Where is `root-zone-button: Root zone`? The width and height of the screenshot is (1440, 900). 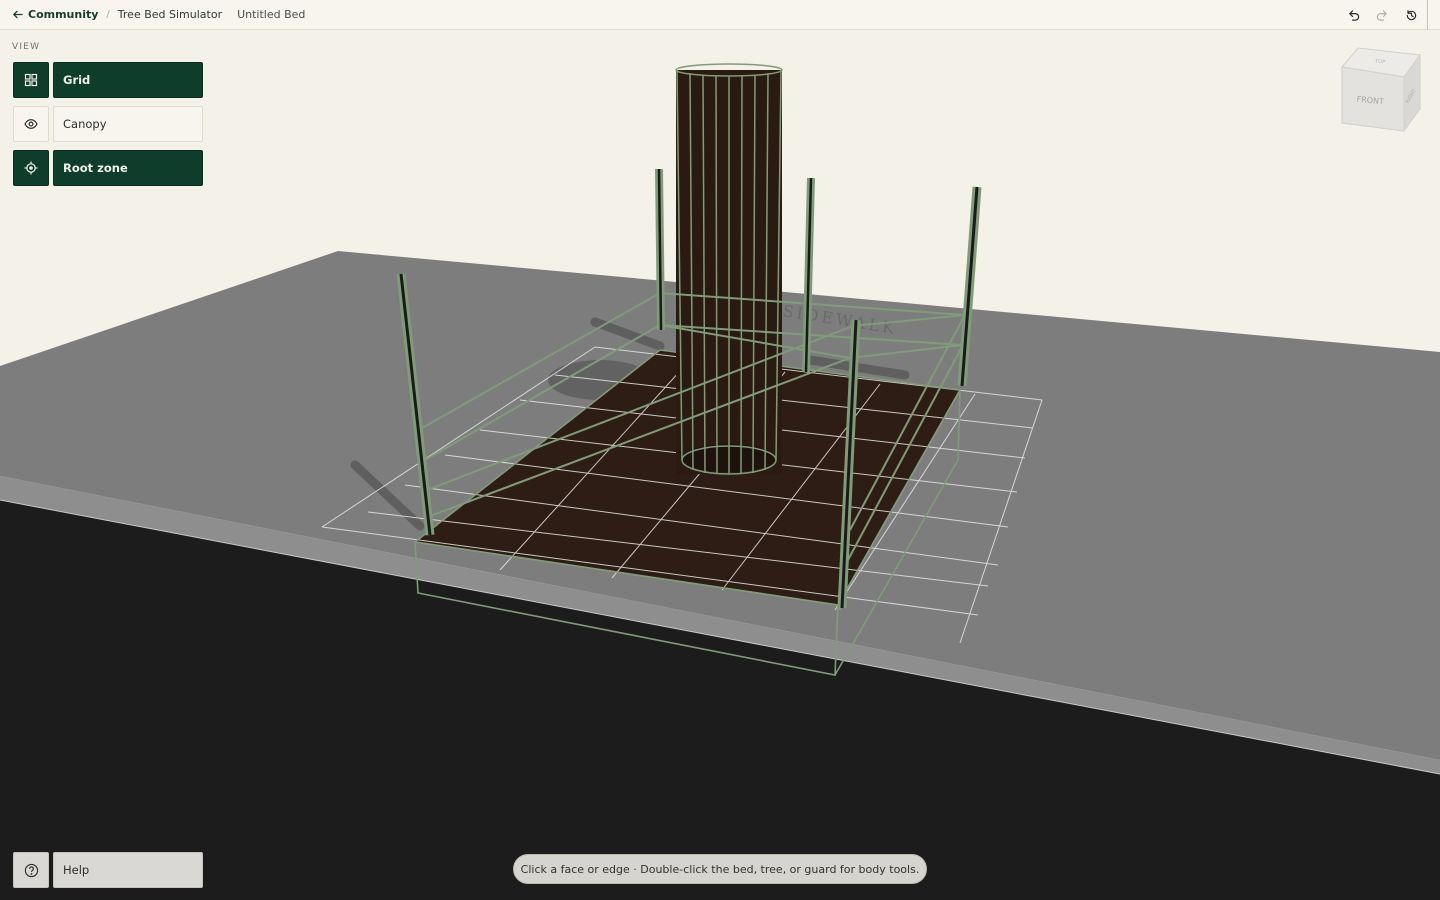 root-zone-button: Root zone is located at coordinates (128, 168).